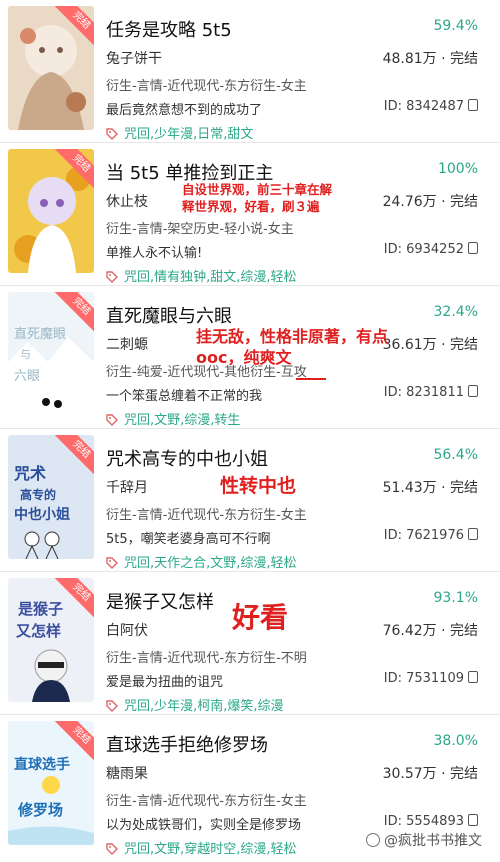 The height and width of the screenshot is (862, 500). I want to click on book-tags: 咒回,天作之合,文野,综漫,轻松, so click(201, 561).